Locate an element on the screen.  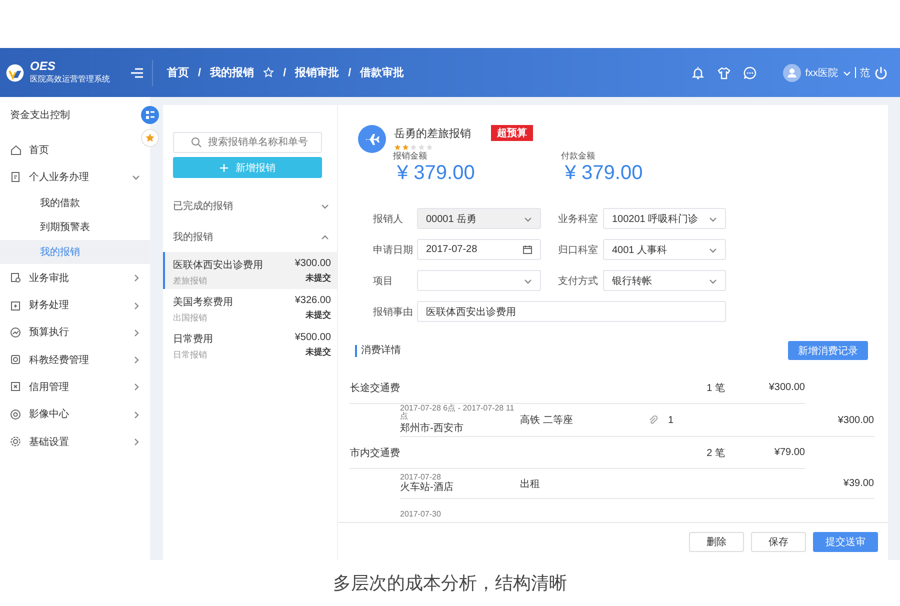
date-field: 2017-07-28 is located at coordinates (479, 249).